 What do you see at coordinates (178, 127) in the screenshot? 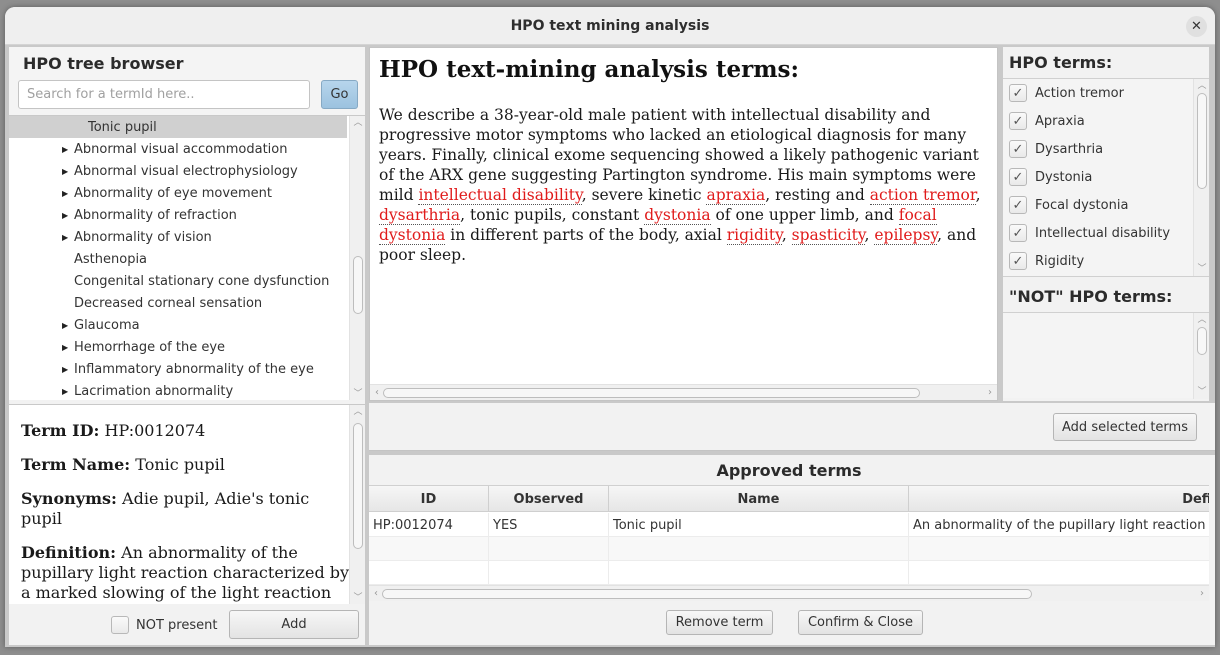
I see `tree-item: Tonic pupil` at bounding box center [178, 127].